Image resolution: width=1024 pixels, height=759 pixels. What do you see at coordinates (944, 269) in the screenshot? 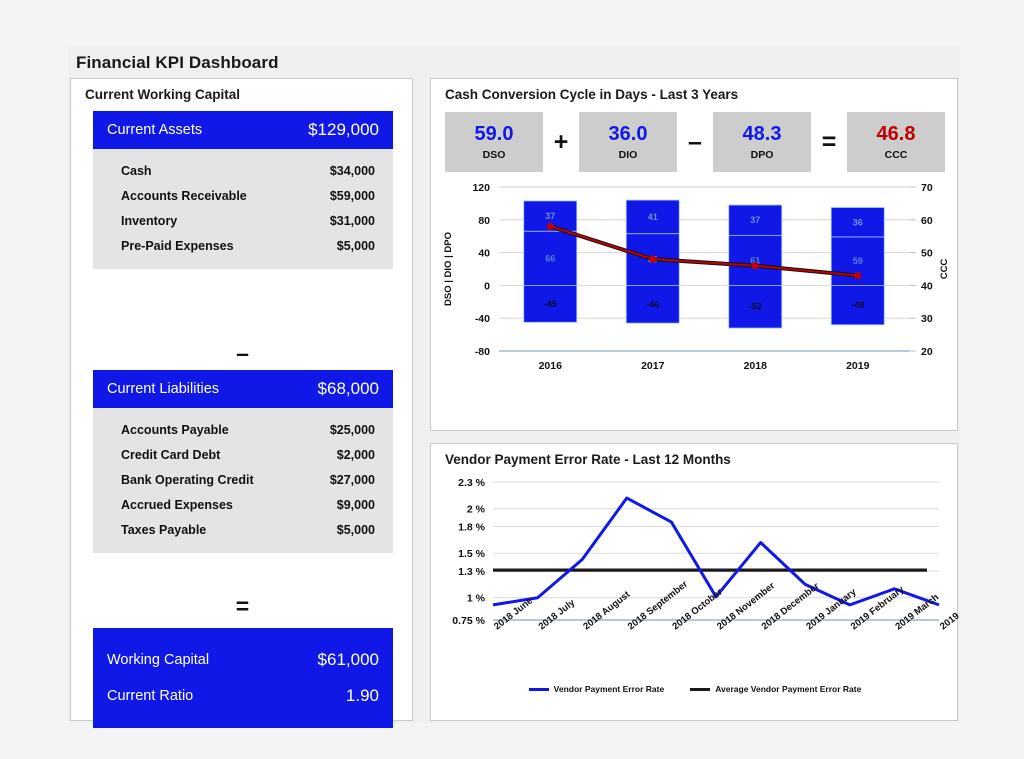
I see `svg-text: CCC` at bounding box center [944, 269].